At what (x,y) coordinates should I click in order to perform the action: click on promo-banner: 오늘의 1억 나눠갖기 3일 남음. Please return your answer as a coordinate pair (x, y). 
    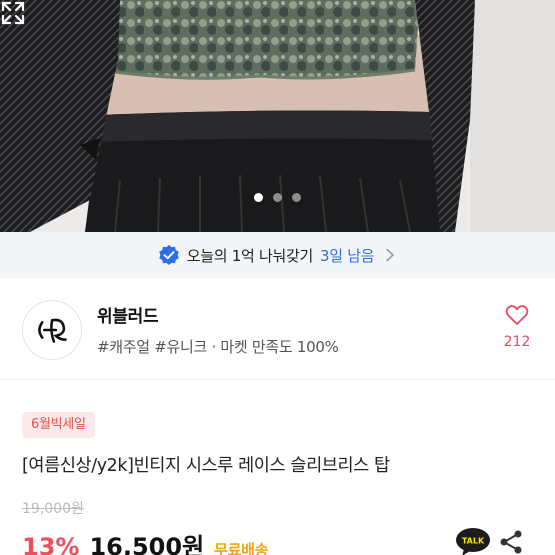
    Looking at the image, I should click on (277, 255).